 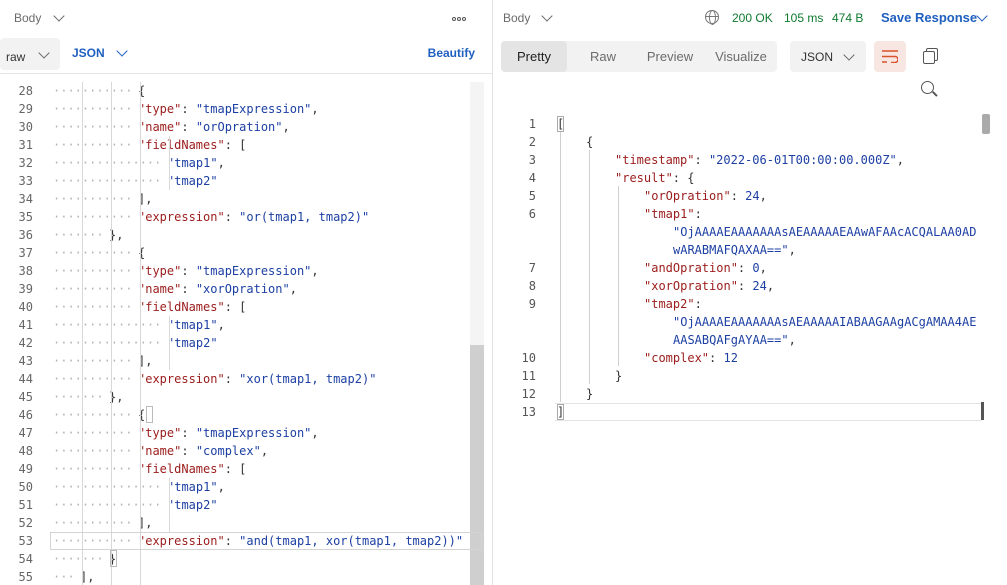 I want to click on line-number: 36, so click(x=25, y=235).